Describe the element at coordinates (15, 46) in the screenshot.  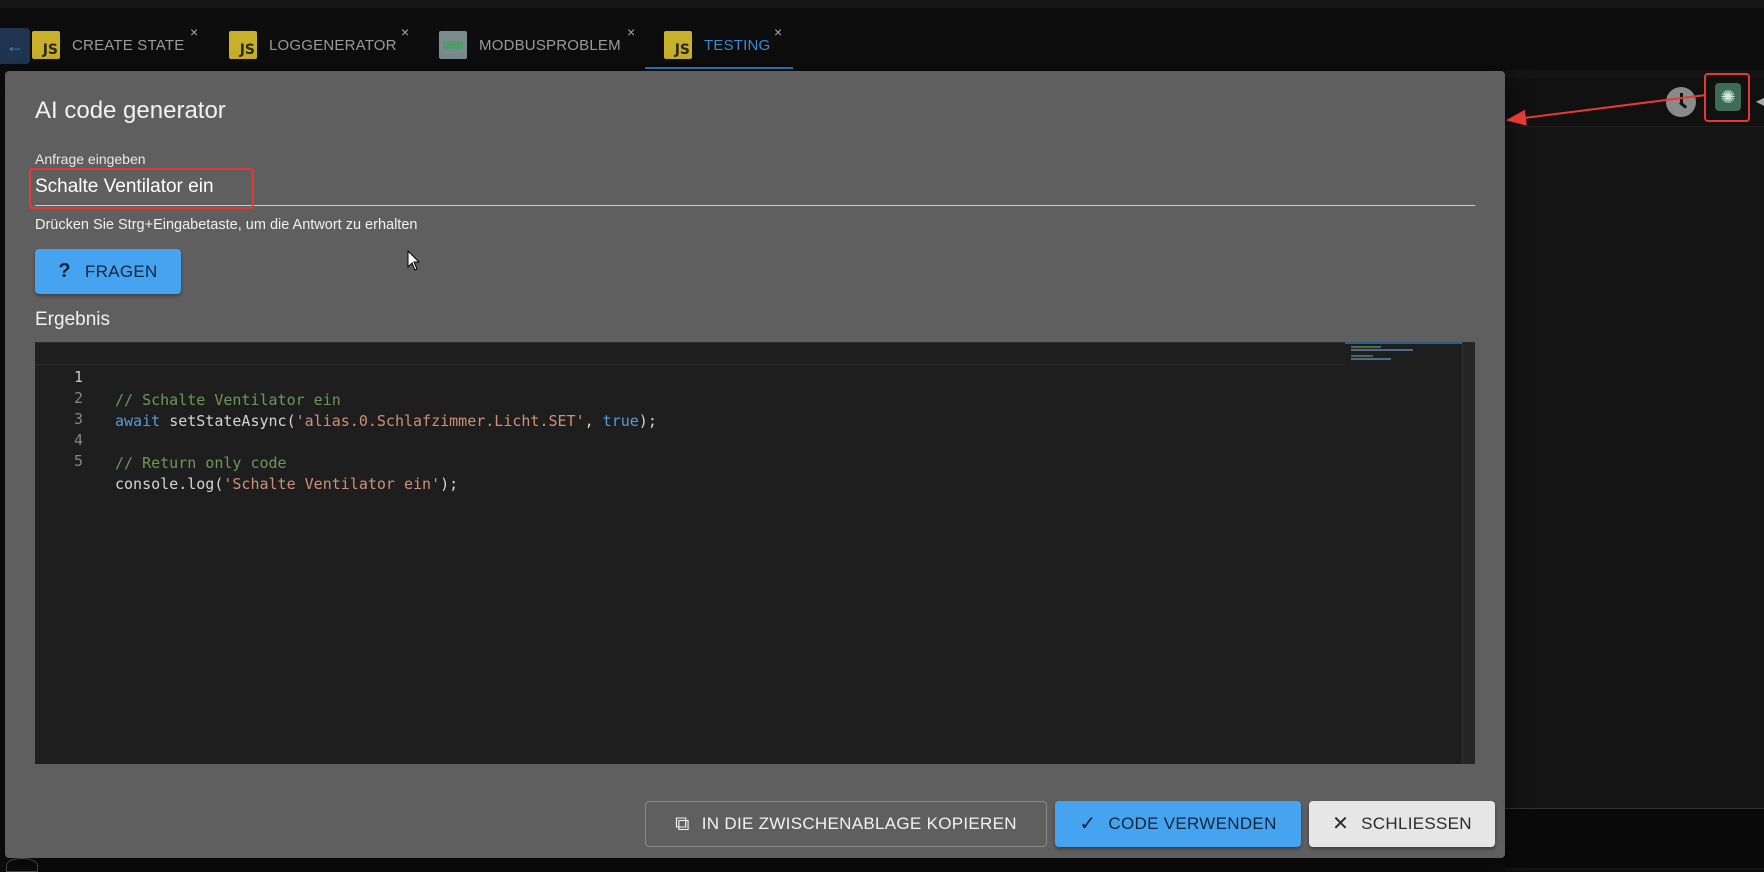
I see `back-arrow-icon: ←` at that location.